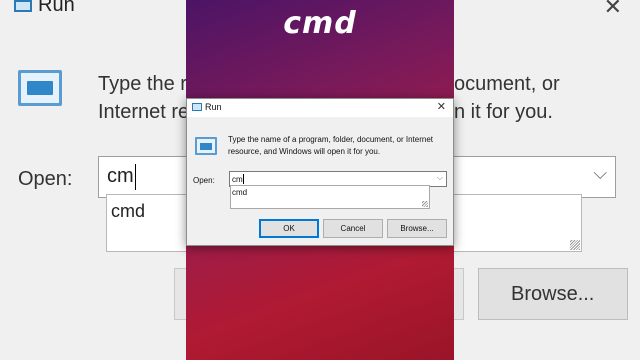 The width and height of the screenshot is (640, 360). Describe the element at coordinates (142, 98) in the screenshot. I see `background-description: Type the r Internet re` at that location.